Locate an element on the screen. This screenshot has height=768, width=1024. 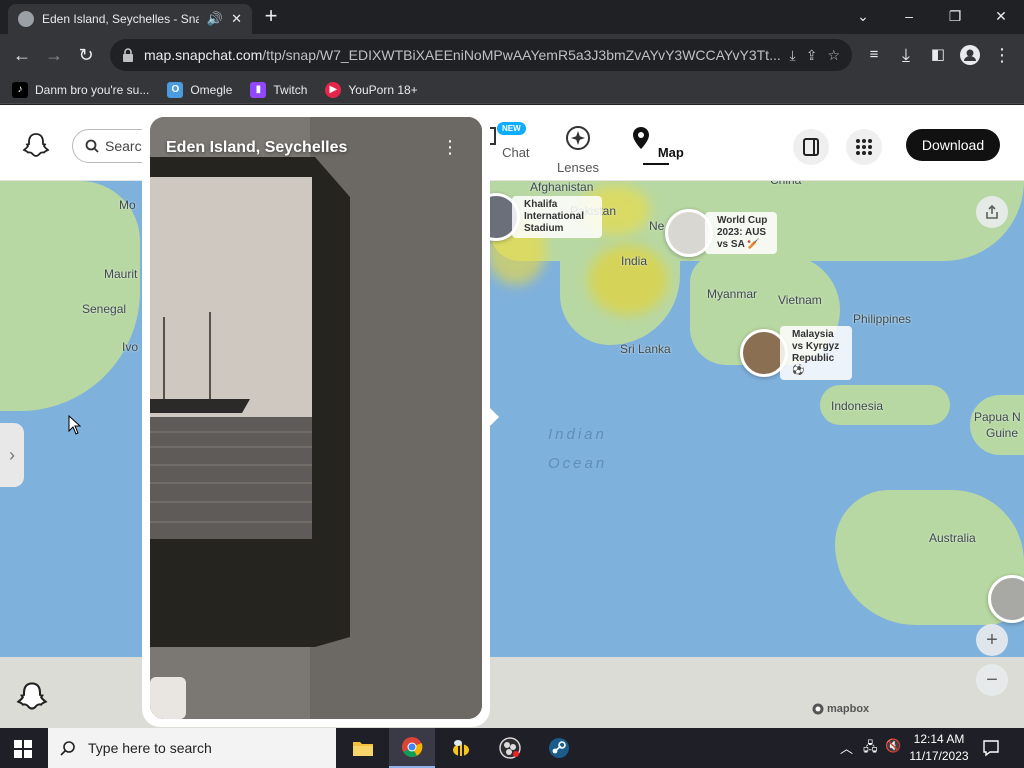
active-tab-underline is located at coordinates (656, 164).